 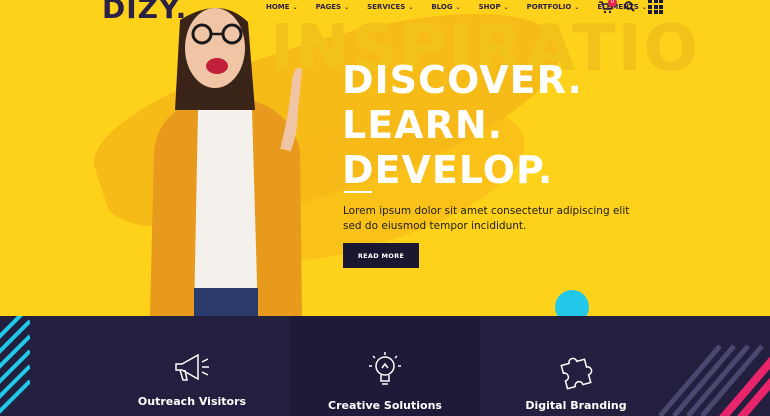 What do you see at coordinates (386, 7) in the screenshot?
I see `nav-label: SERVICES` at bounding box center [386, 7].